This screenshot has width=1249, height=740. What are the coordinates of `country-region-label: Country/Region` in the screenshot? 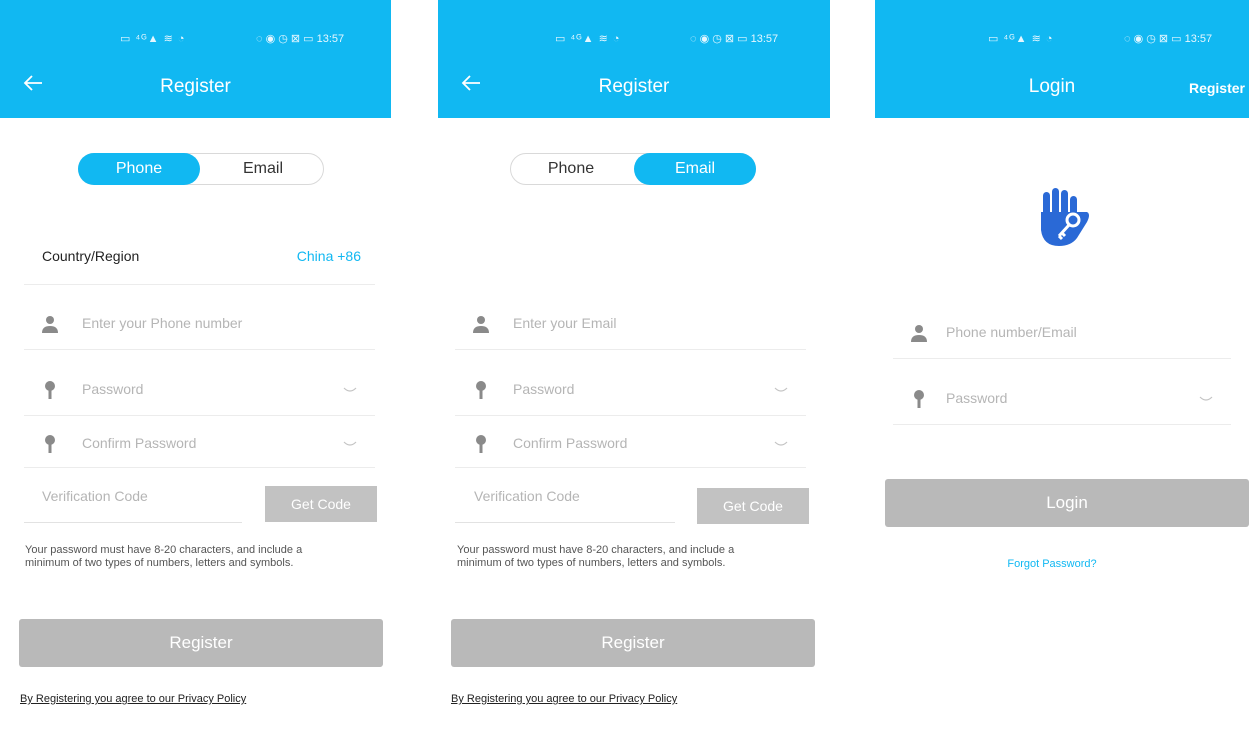 It's located at (91, 256).